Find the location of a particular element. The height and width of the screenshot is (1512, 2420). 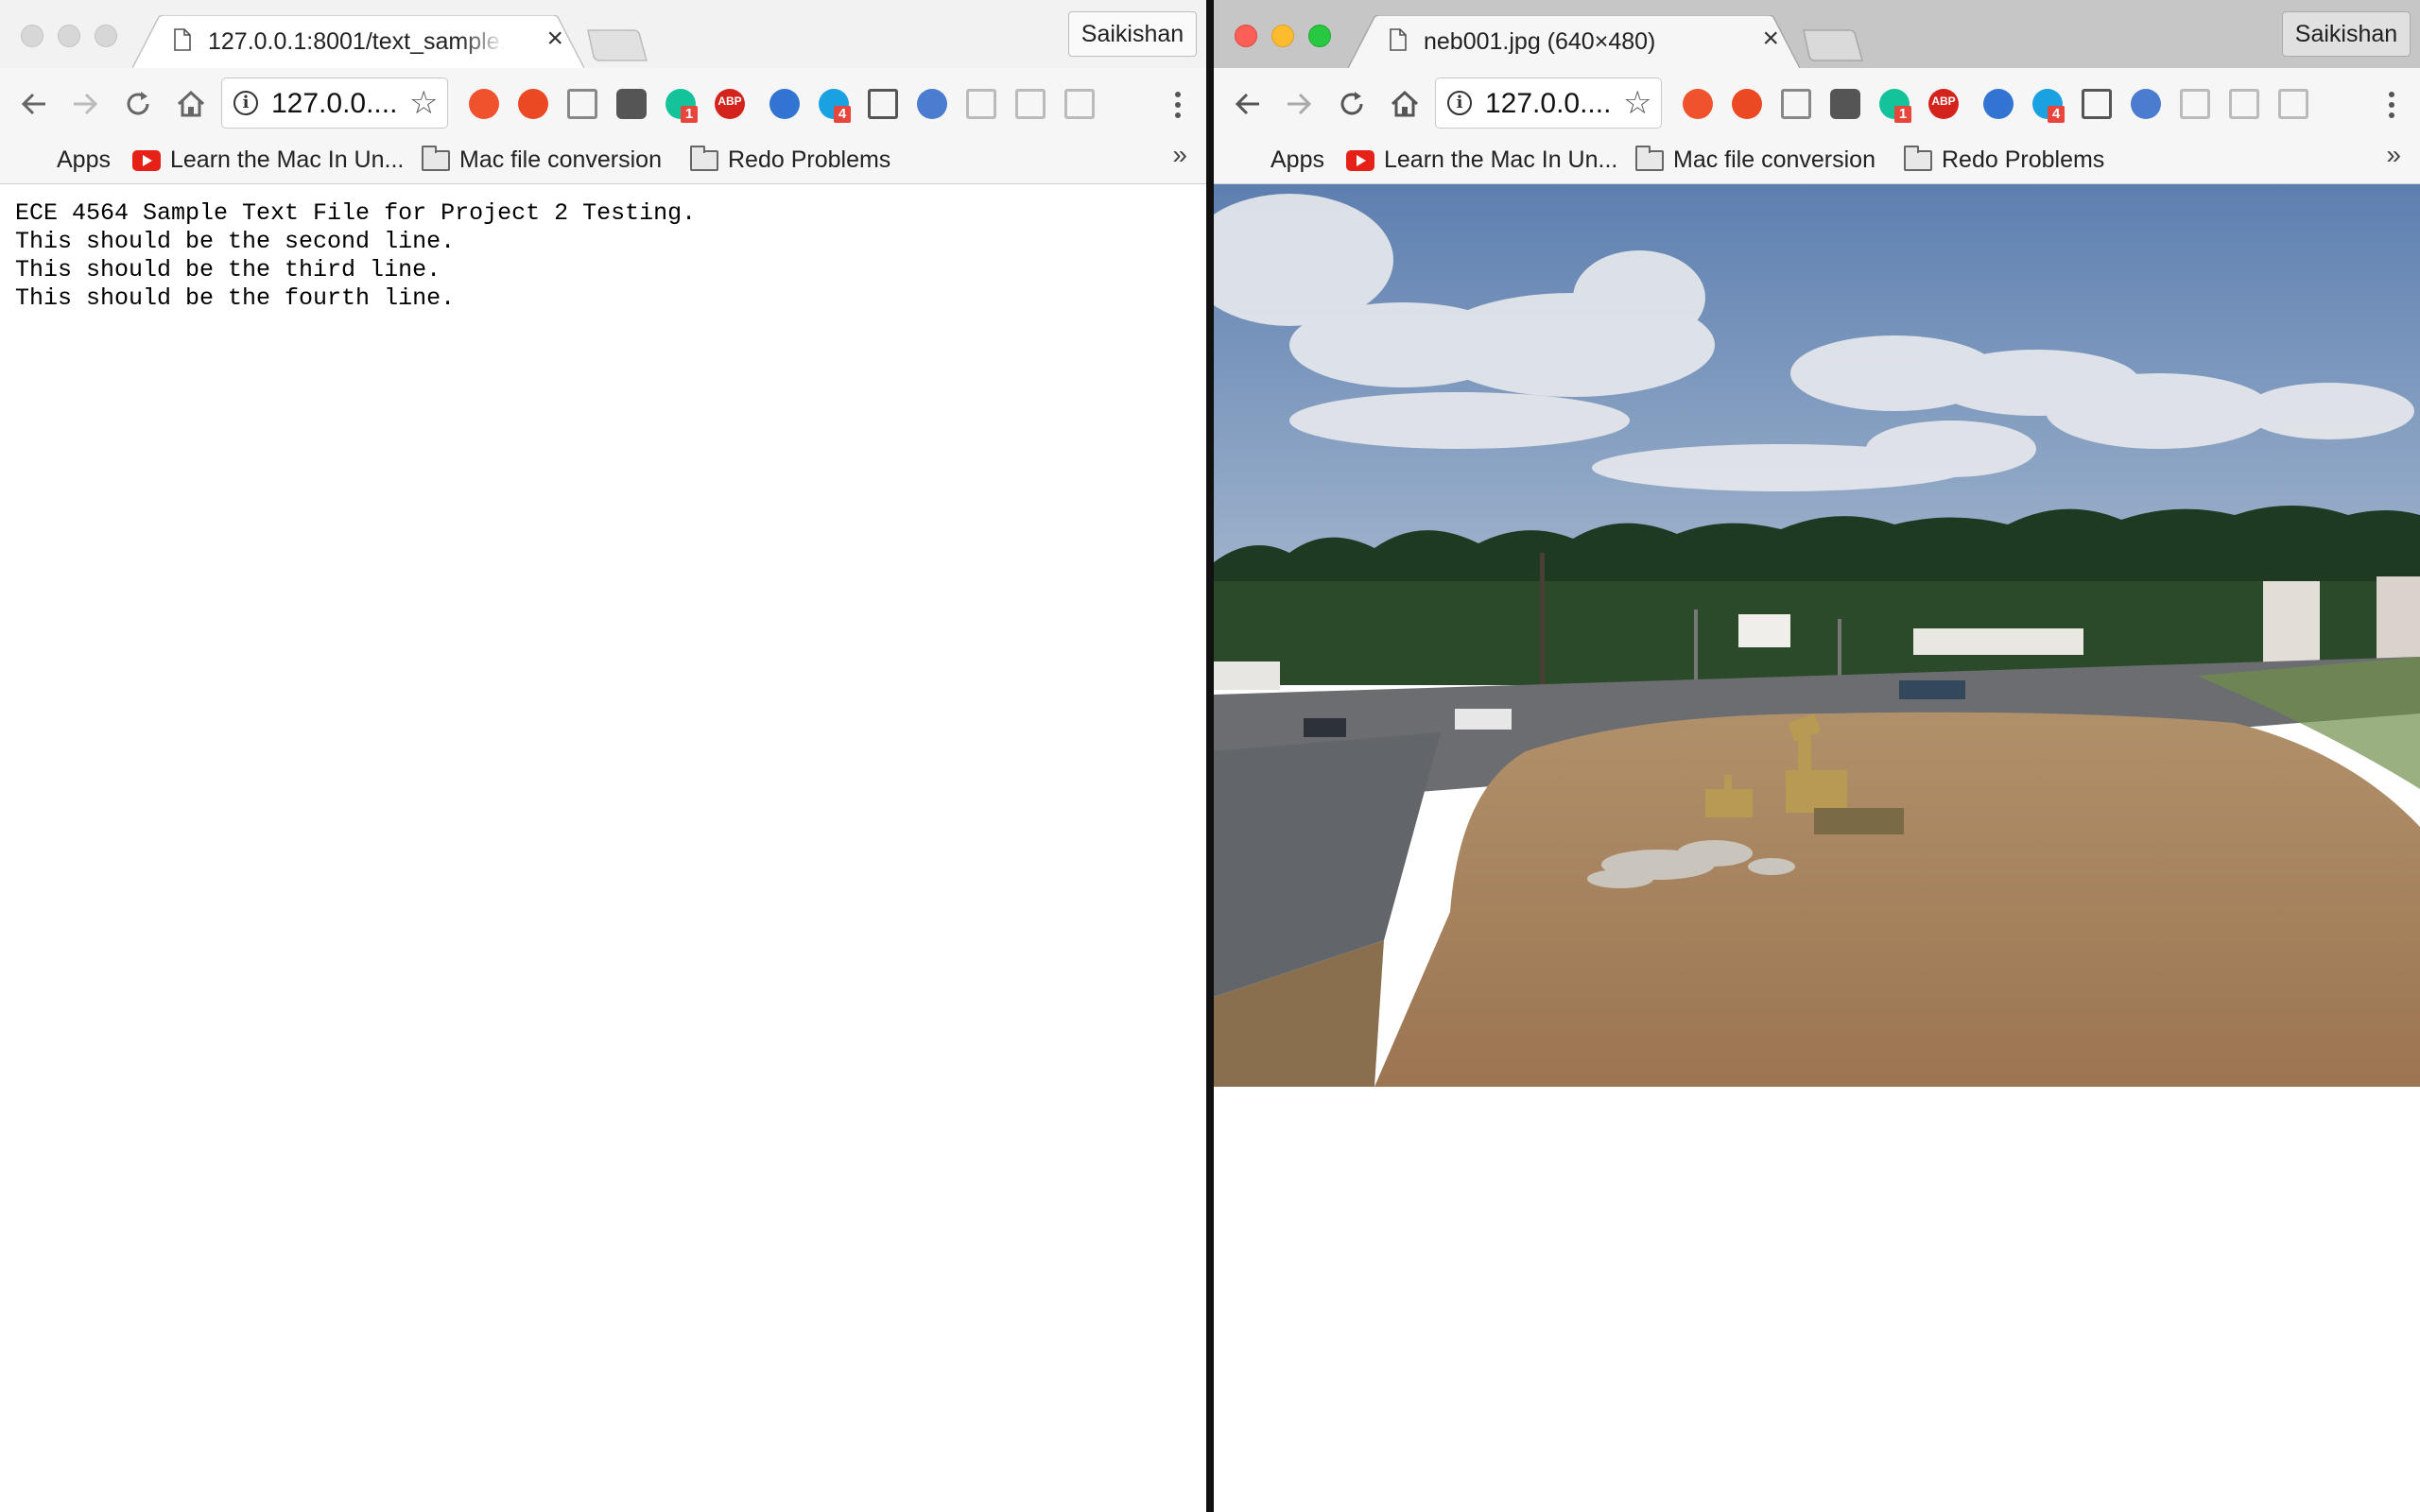

bookmark-label: Redo Problems is located at coordinates (810, 159).